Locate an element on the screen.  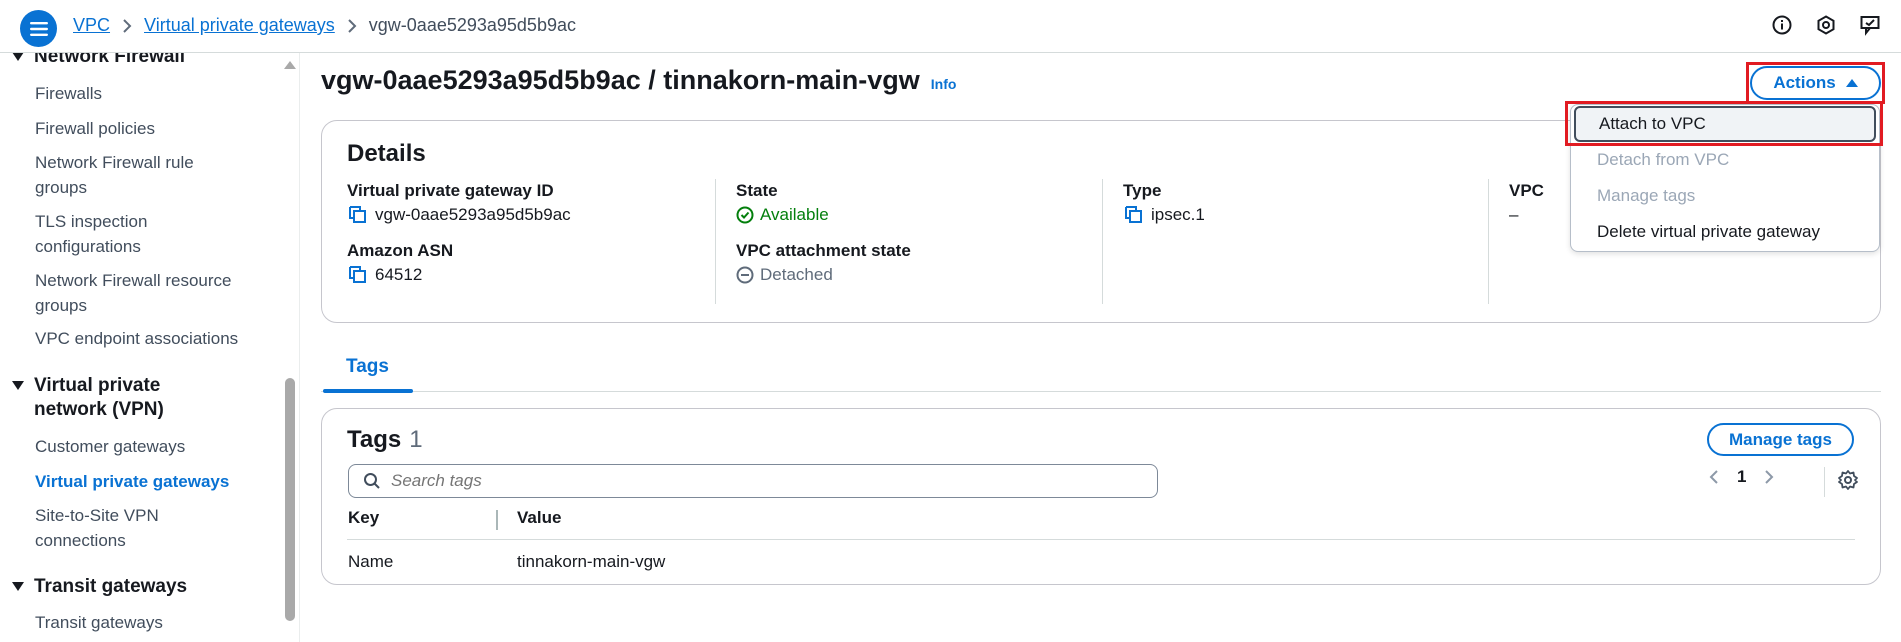
type-text: ipsec.1 is located at coordinates (1178, 214).